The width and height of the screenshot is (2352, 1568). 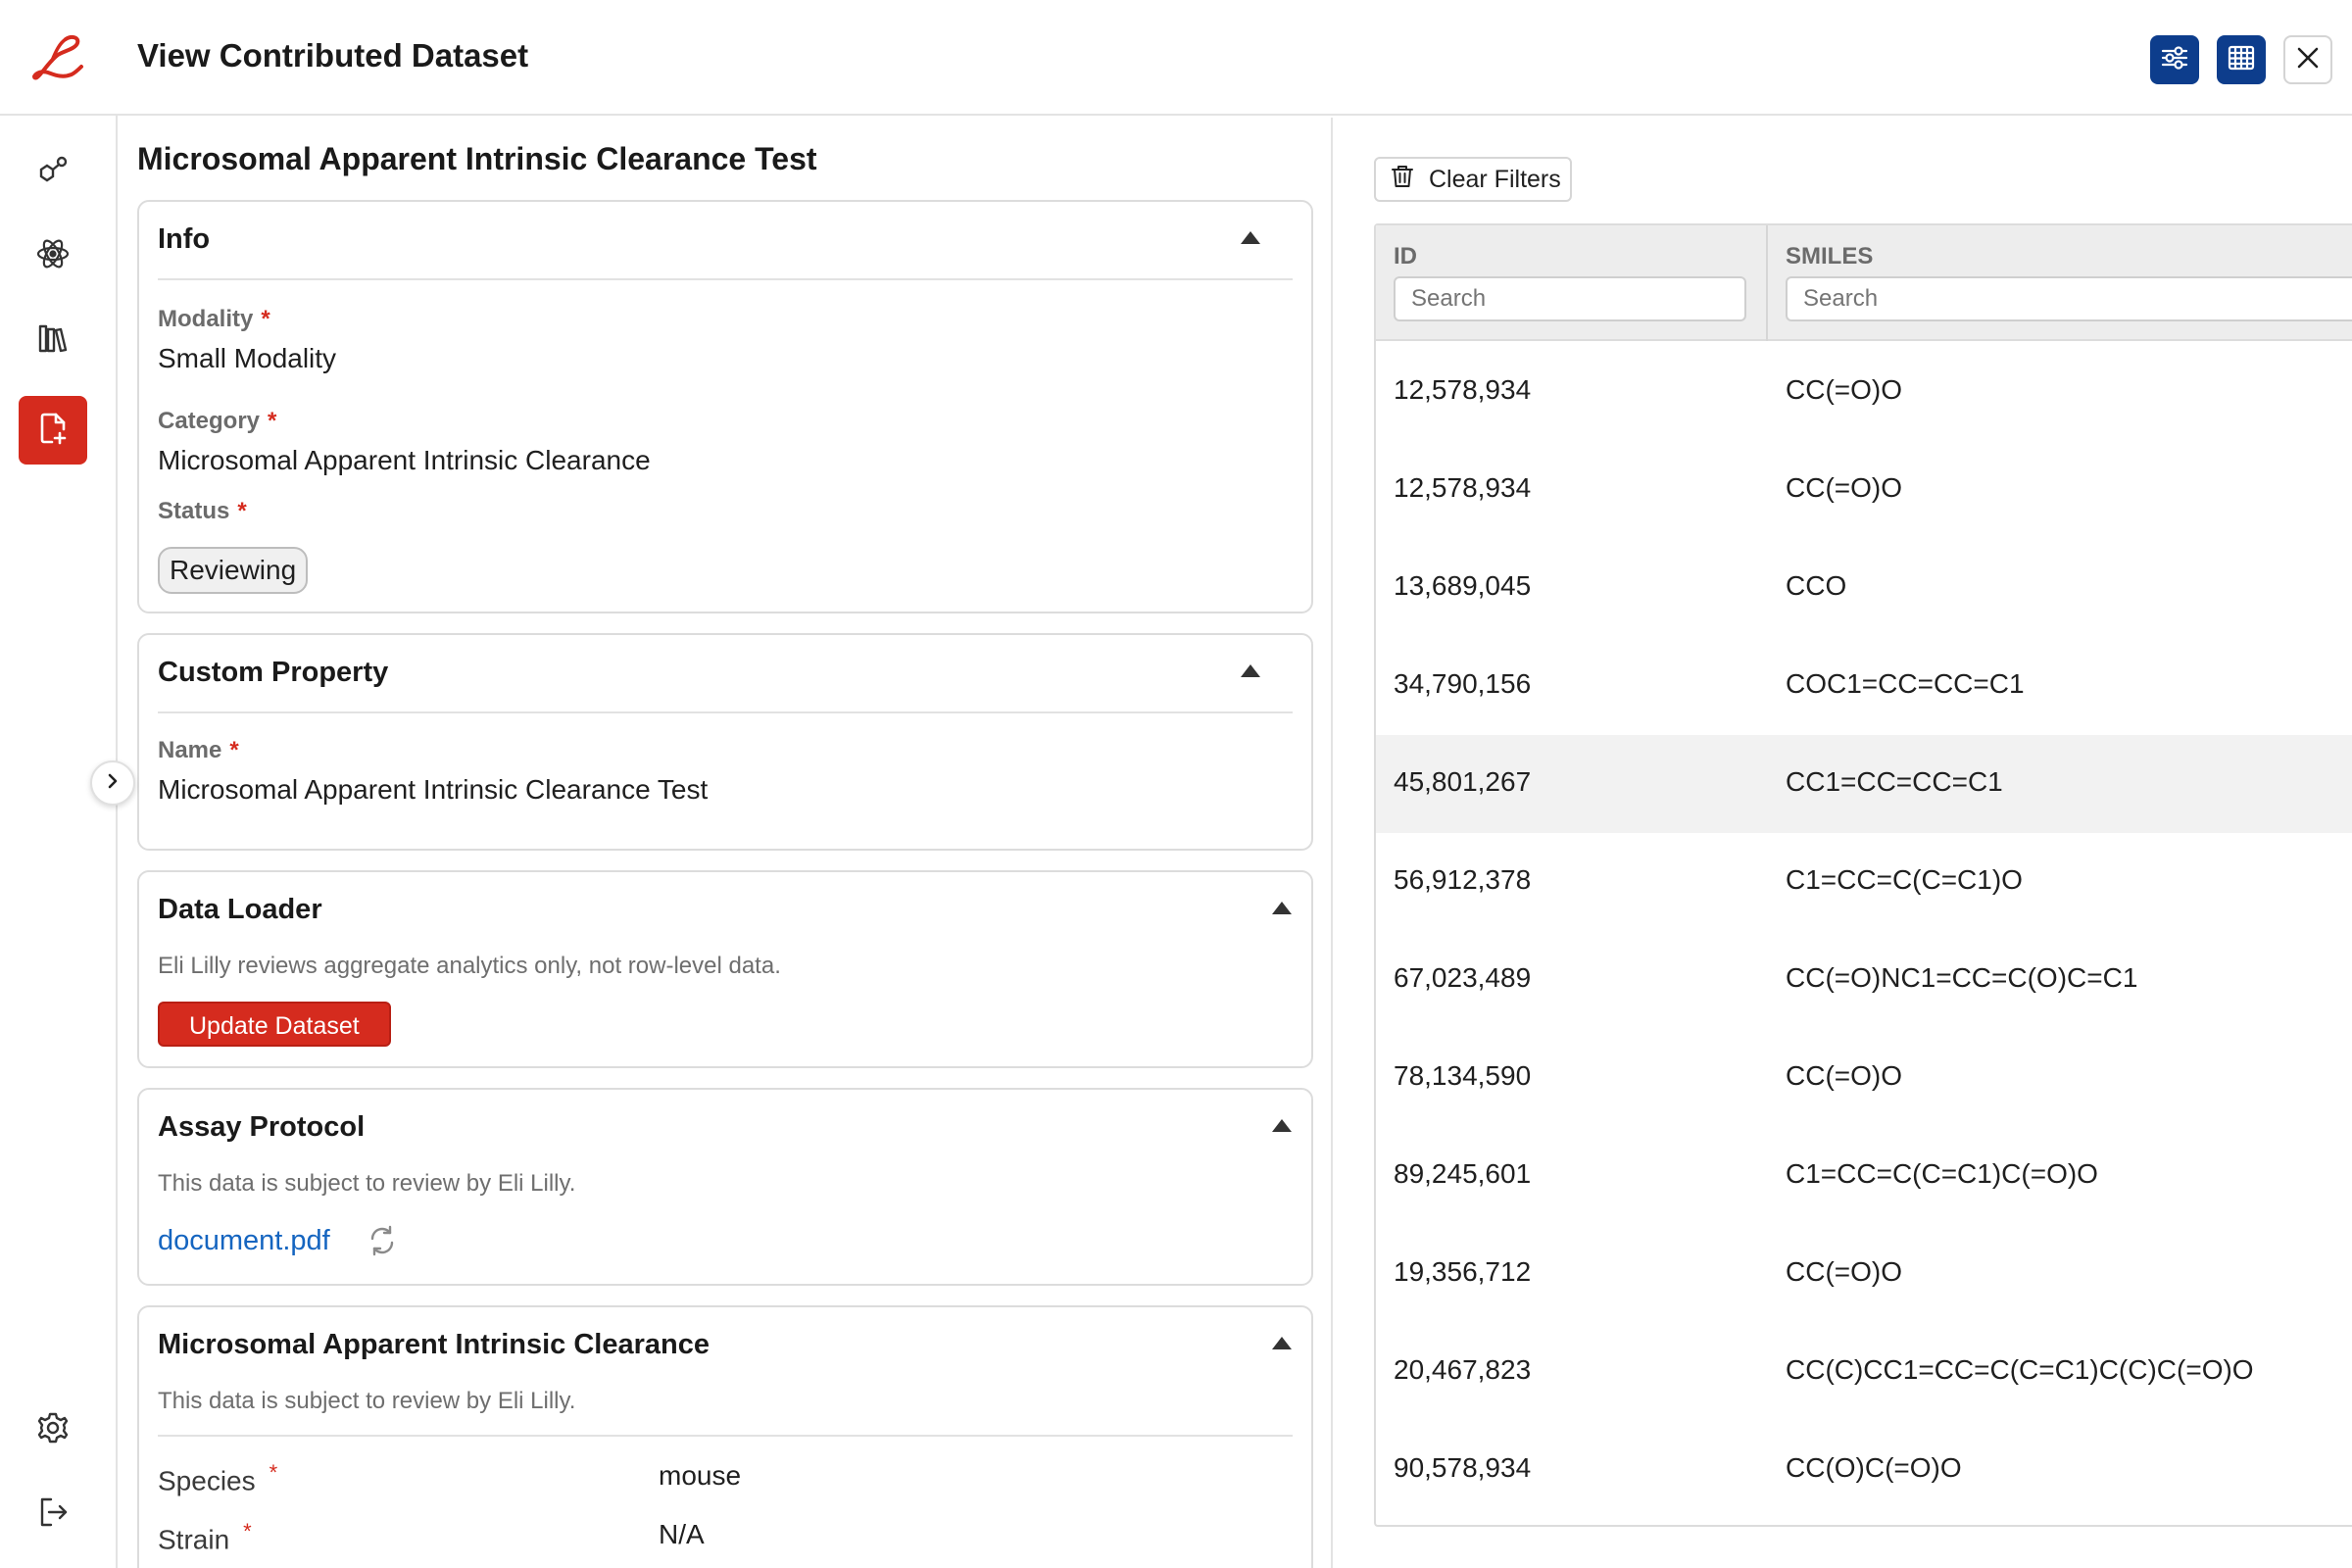 I want to click on table-row: 34,790,156 COC1=CC=CC=C1, so click(x=1864, y=686).